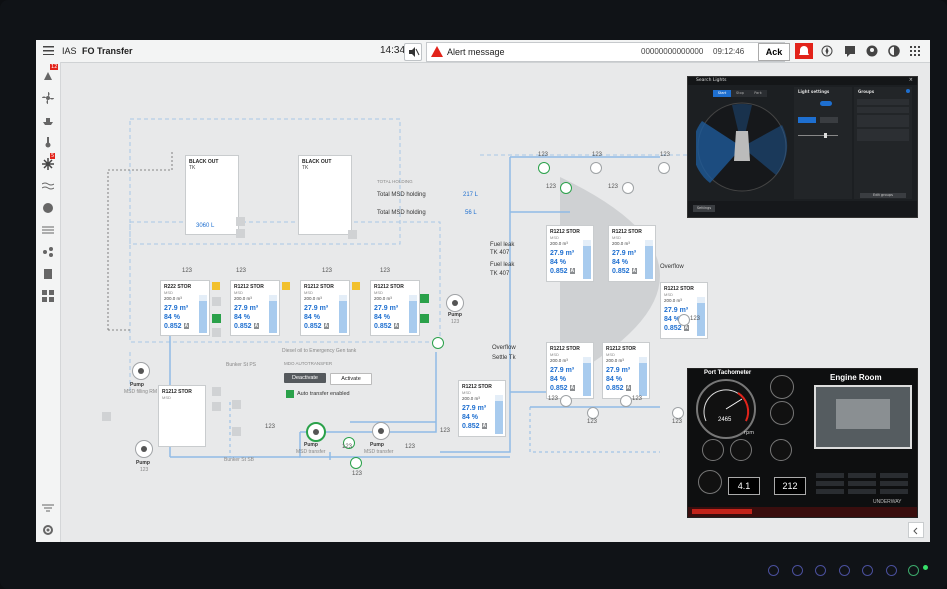 Image resolution: width=947 pixels, height=589 pixels. I want to click on ack-button: Ack, so click(774, 52).